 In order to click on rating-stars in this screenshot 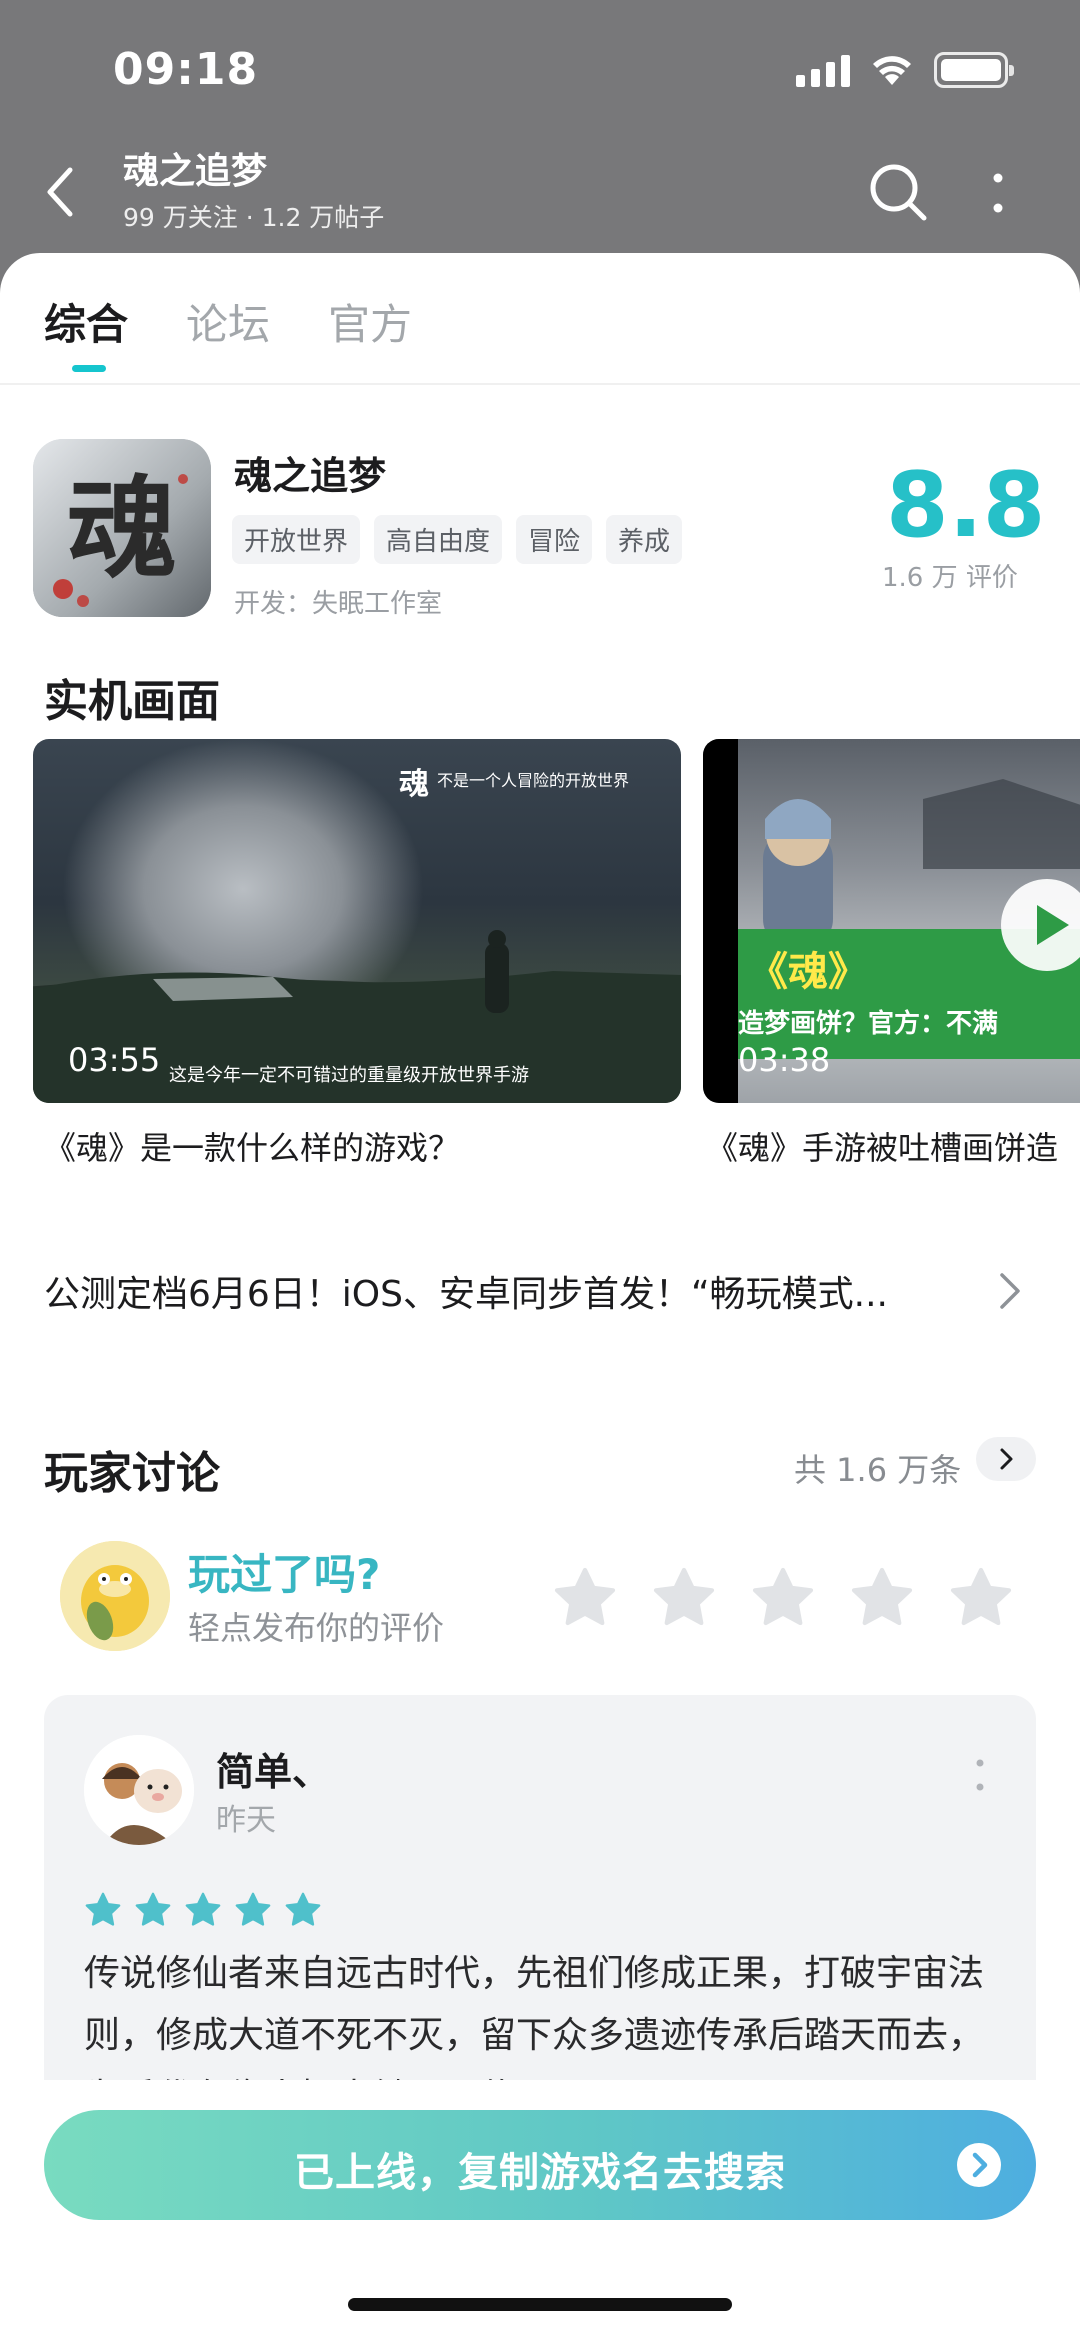, I will do `click(783, 1598)`.